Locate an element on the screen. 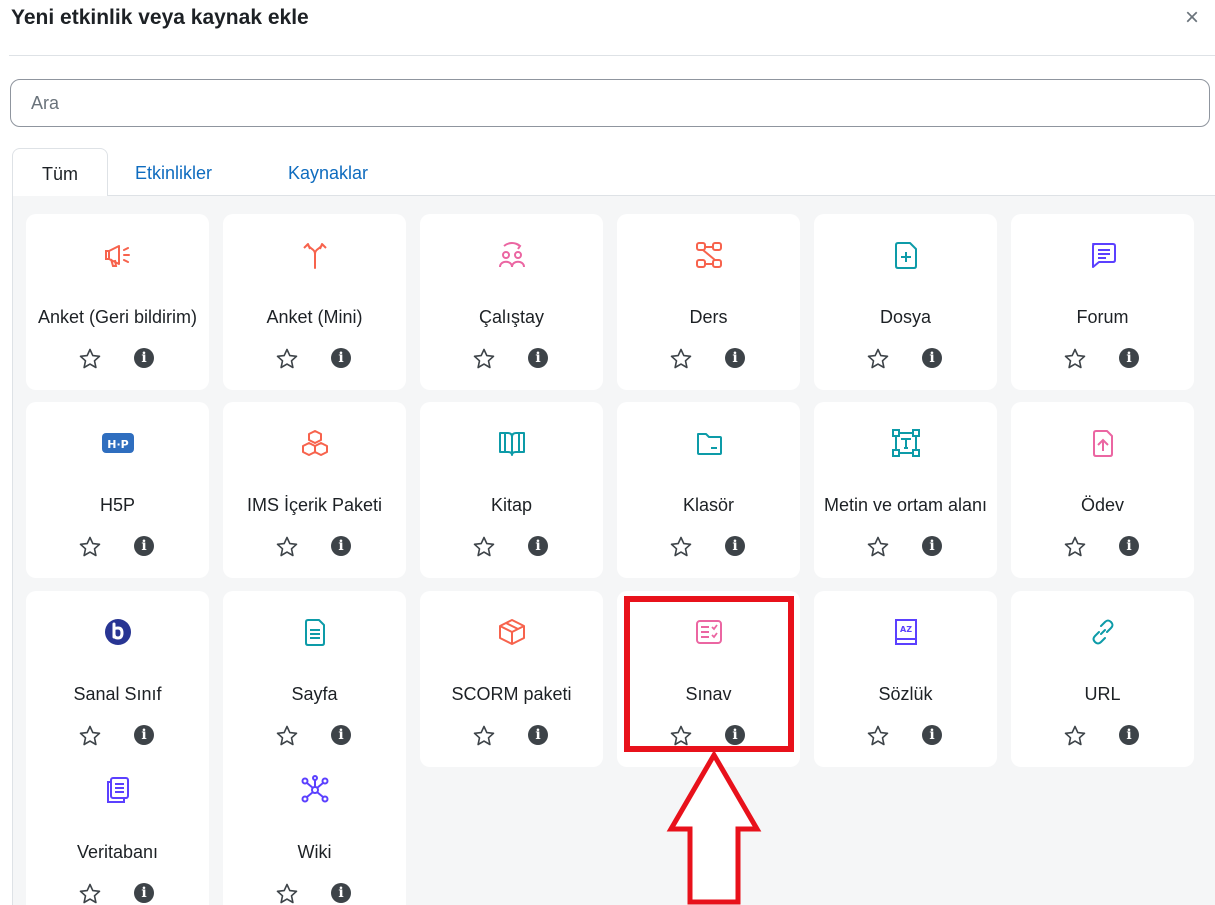 The image size is (1215, 905). activity-label: SCORM paketi is located at coordinates (511, 694).